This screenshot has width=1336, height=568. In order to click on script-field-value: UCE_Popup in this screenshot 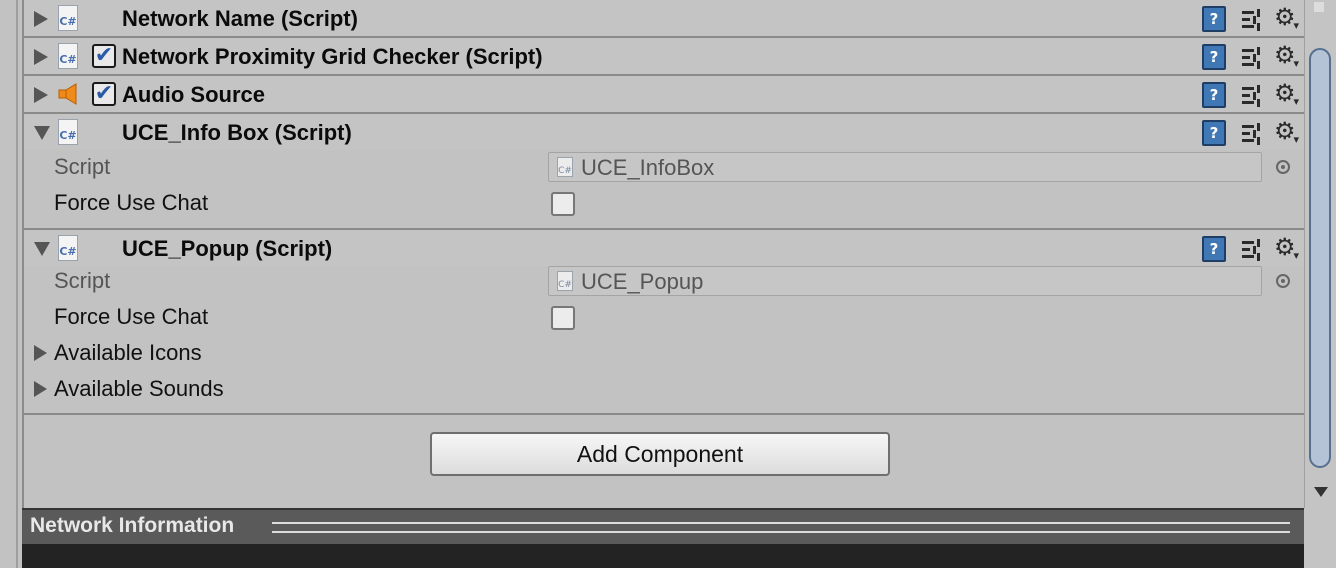, I will do `click(642, 281)`.